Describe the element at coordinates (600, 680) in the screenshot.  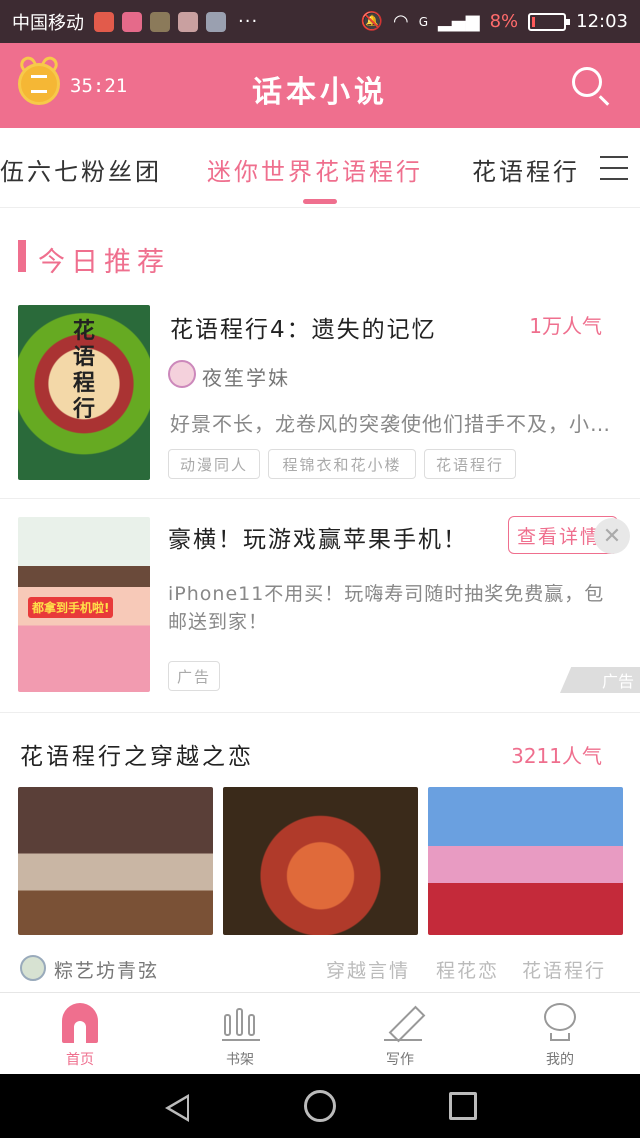
I see `ad-badge: 广告` at that location.